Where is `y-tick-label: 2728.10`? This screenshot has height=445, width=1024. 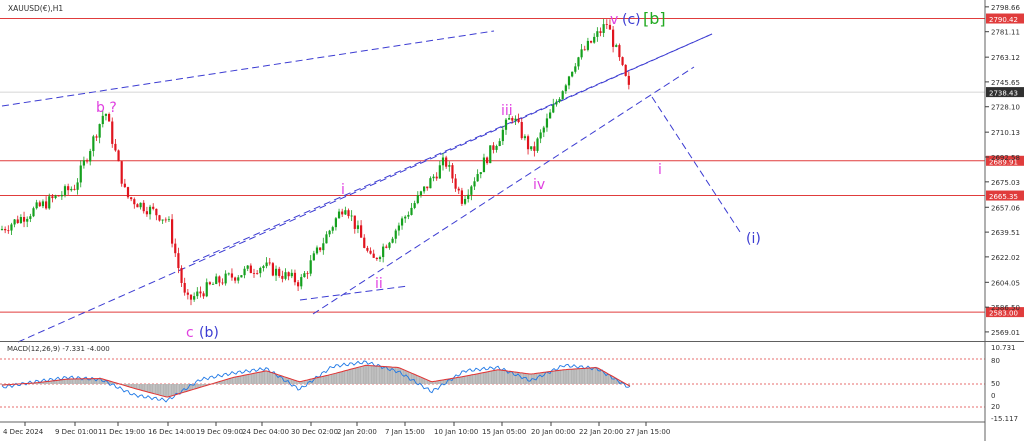 y-tick-label: 2728.10 is located at coordinates (1005, 108).